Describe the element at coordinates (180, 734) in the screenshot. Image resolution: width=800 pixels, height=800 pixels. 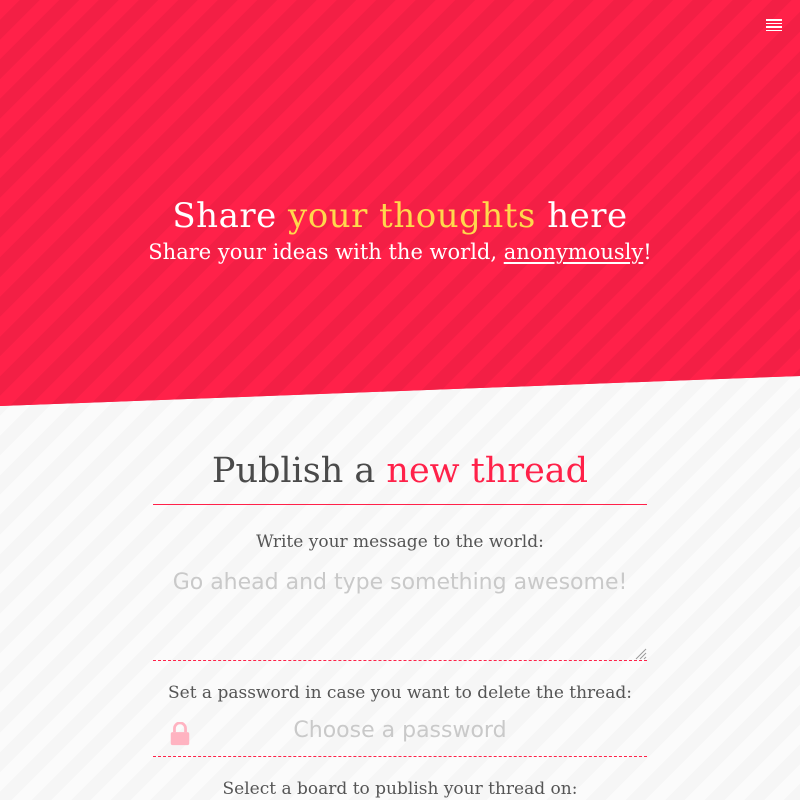
I see `lock-icon` at that location.